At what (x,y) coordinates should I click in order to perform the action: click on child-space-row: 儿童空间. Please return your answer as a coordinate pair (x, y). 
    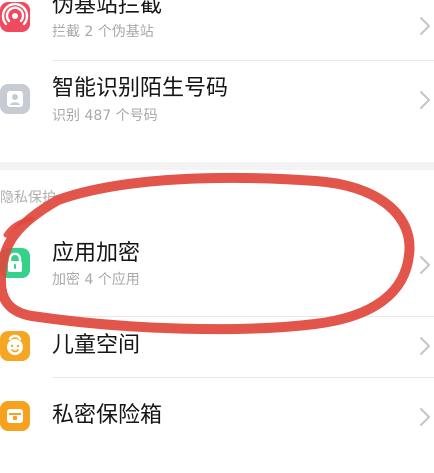
    Looking at the image, I should click on (217, 346).